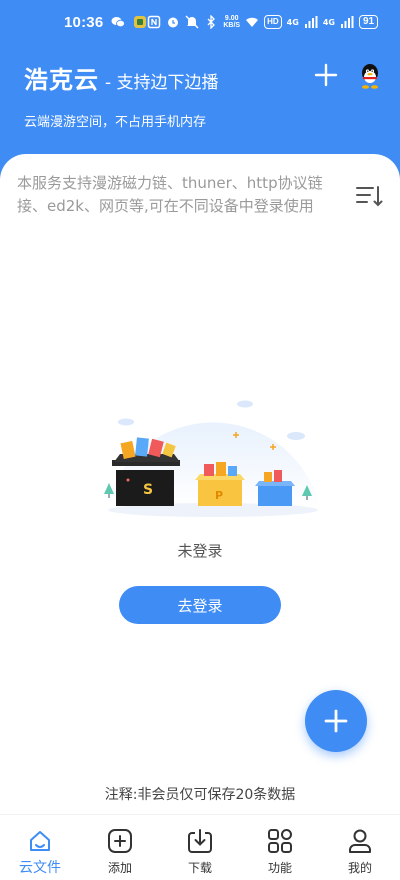  What do you see at coordinates (328, 22) in the screenshot?
I see `signal-label-2: 4G` at bounding box center [328, 22].